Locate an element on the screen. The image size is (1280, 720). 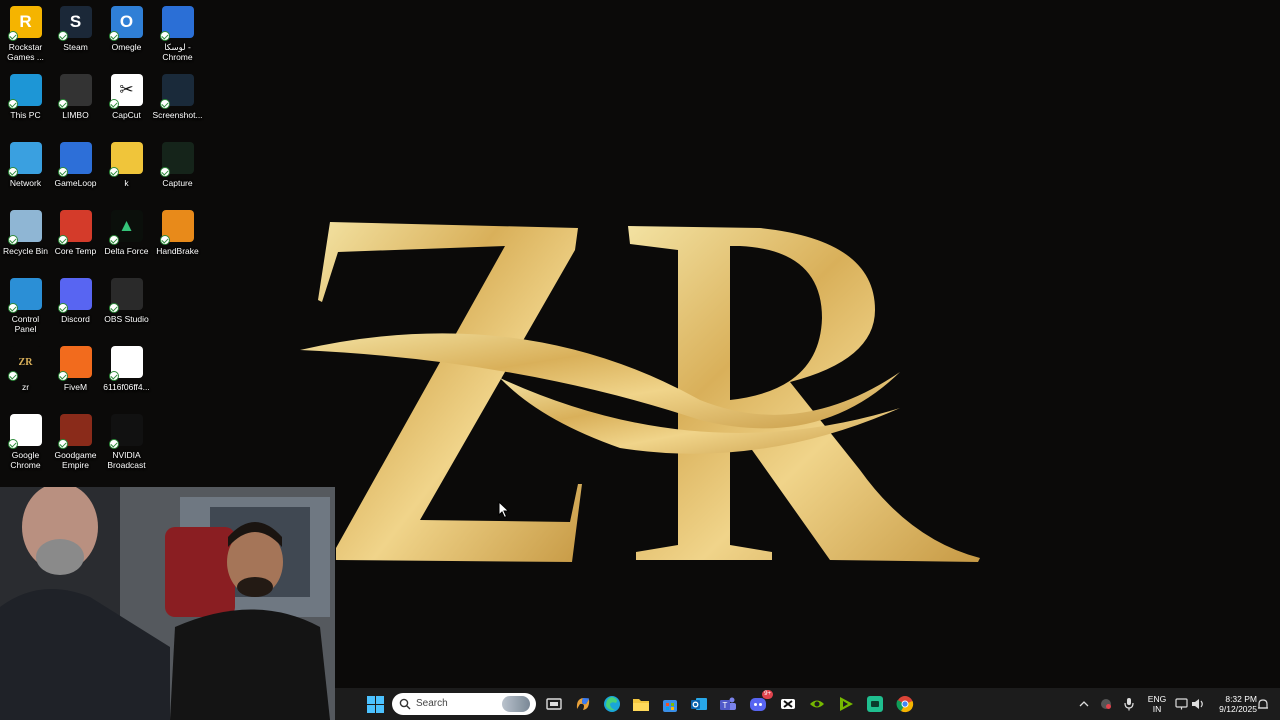
task-view-icon is located at coordinates (554, 704).